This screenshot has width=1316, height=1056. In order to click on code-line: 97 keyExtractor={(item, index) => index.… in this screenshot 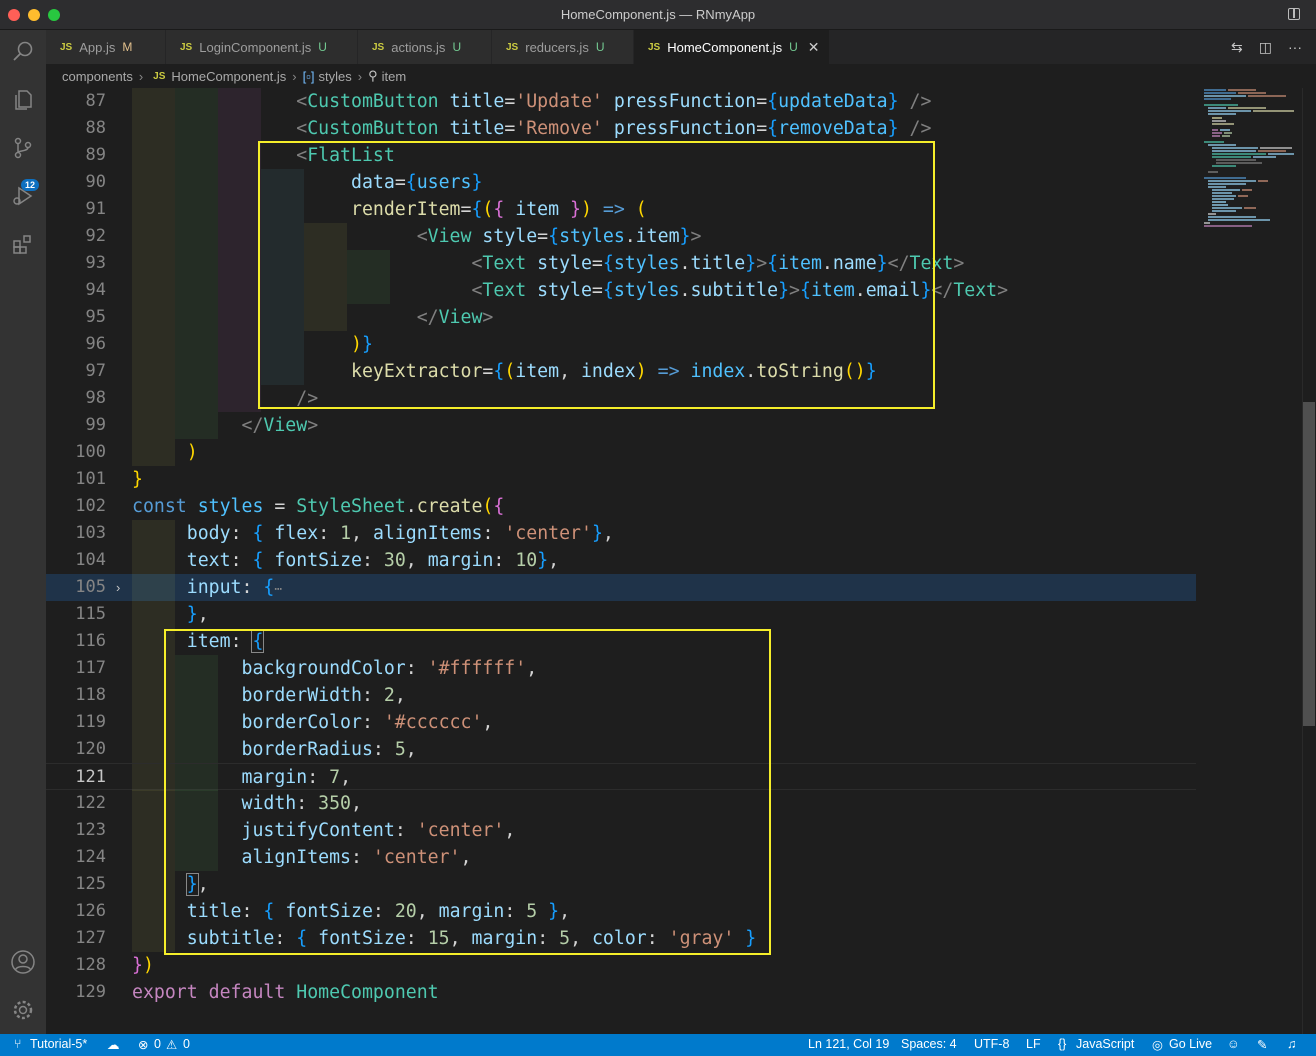, I will do `click(621, 371)`.